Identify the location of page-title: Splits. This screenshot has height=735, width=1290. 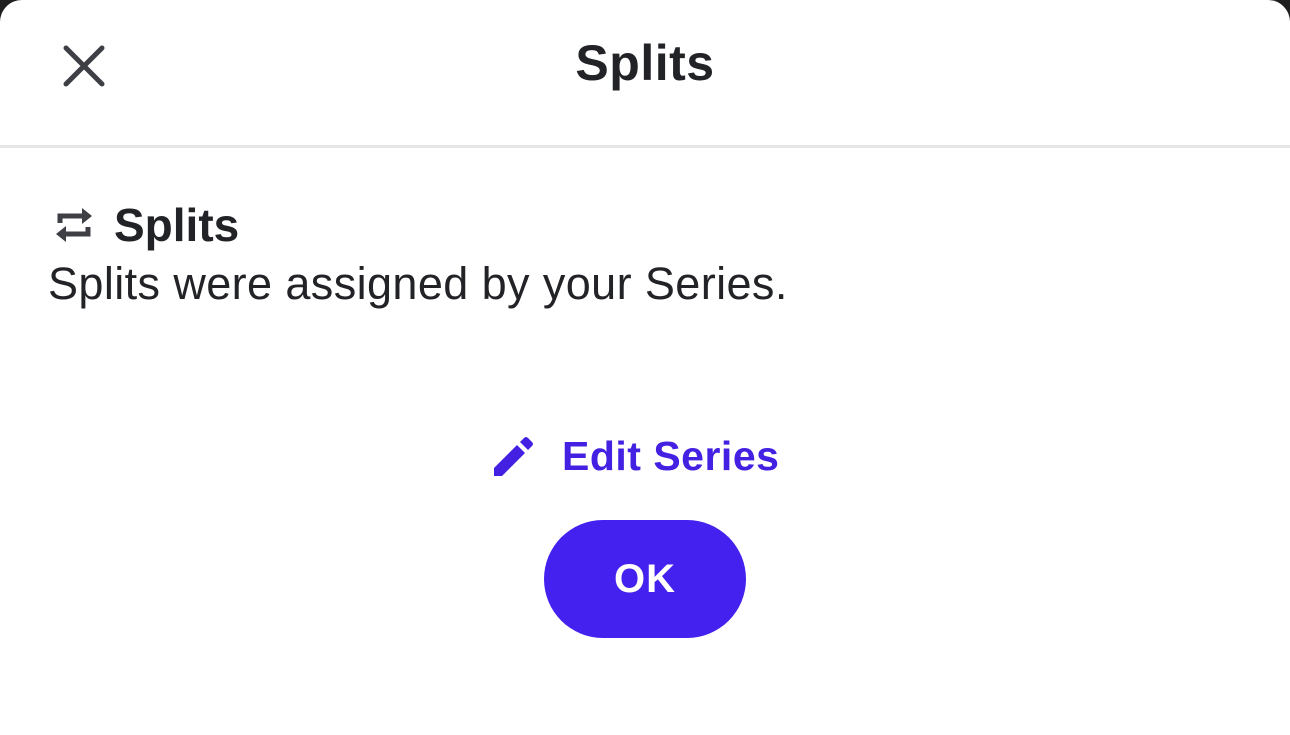
(645, 63).